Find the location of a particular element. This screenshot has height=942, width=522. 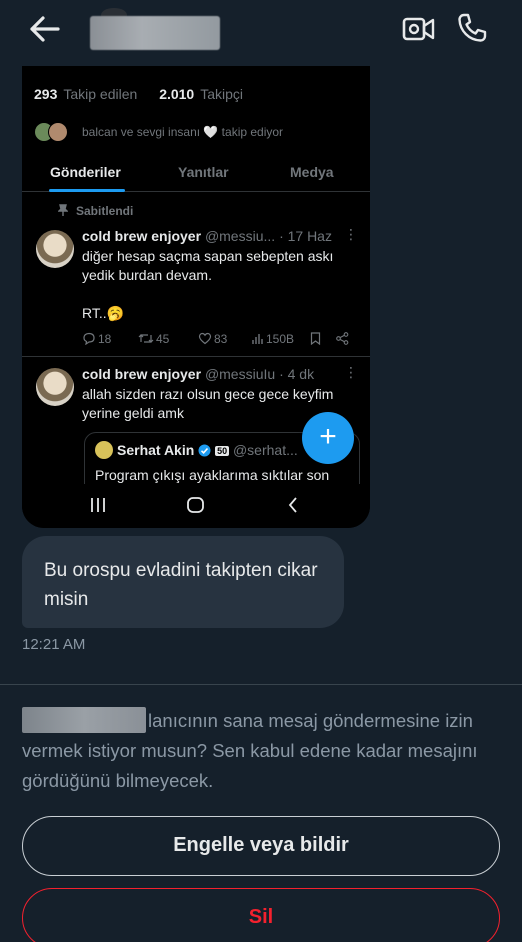

profile-stats: 293 Takip edilen 2.010 Takipçi is located at coordinates (141, 94).